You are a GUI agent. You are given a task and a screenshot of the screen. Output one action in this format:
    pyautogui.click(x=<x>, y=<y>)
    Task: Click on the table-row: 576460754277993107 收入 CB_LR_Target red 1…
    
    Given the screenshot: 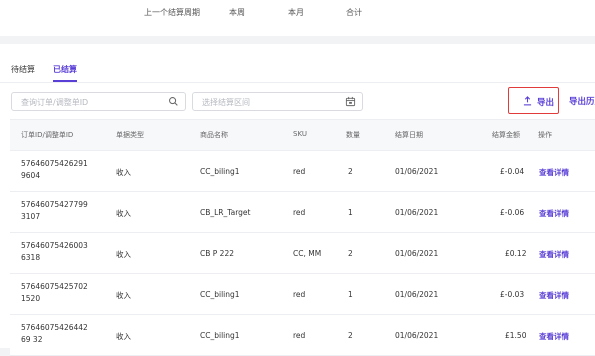 What is the action you would take?
    pyautogui.click(x=302, y=212)
    